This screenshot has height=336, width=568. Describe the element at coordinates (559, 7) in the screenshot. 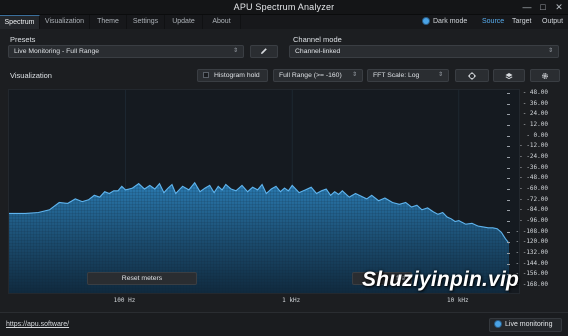

I see `close-button: ✕` at that location.